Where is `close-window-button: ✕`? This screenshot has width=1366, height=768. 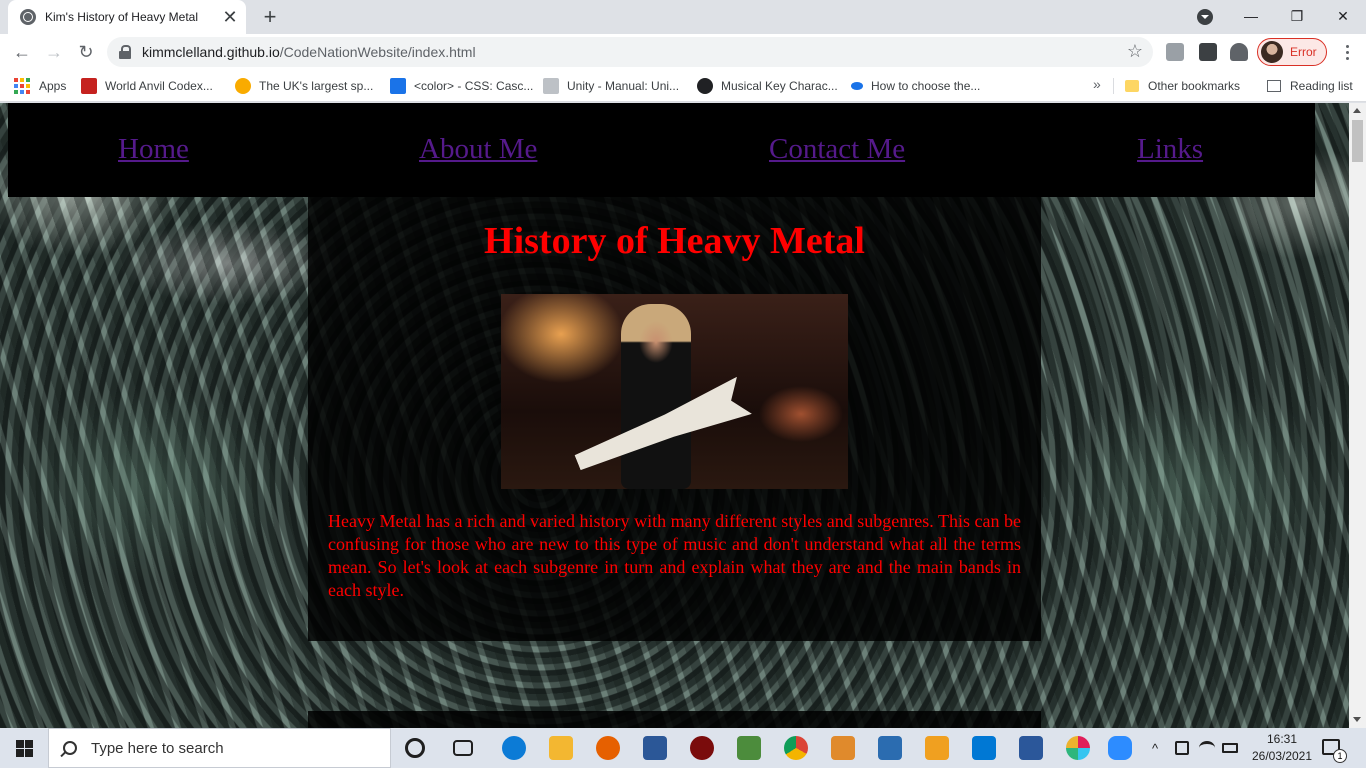
close-window-button: ✕ is located at coordinates (1343, 16).